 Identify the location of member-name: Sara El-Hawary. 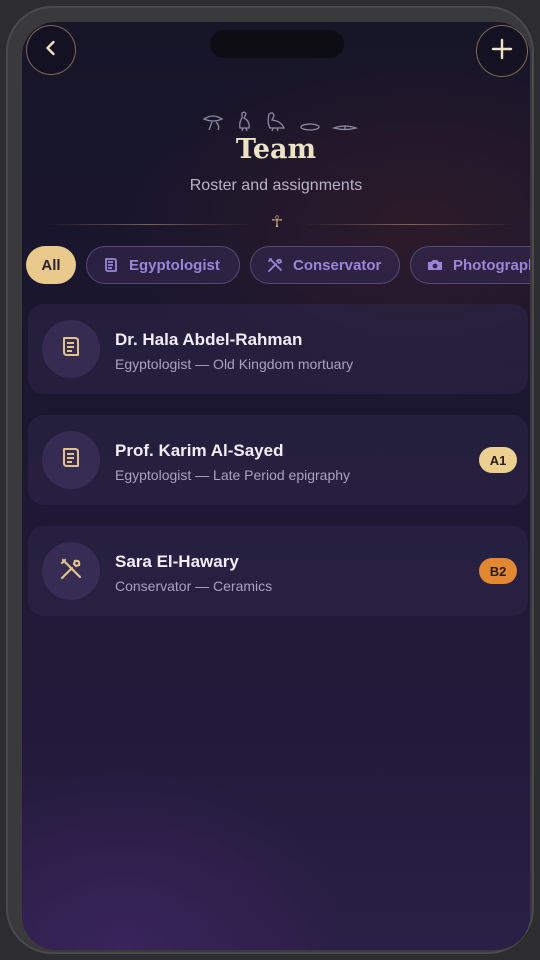
(177, 561).